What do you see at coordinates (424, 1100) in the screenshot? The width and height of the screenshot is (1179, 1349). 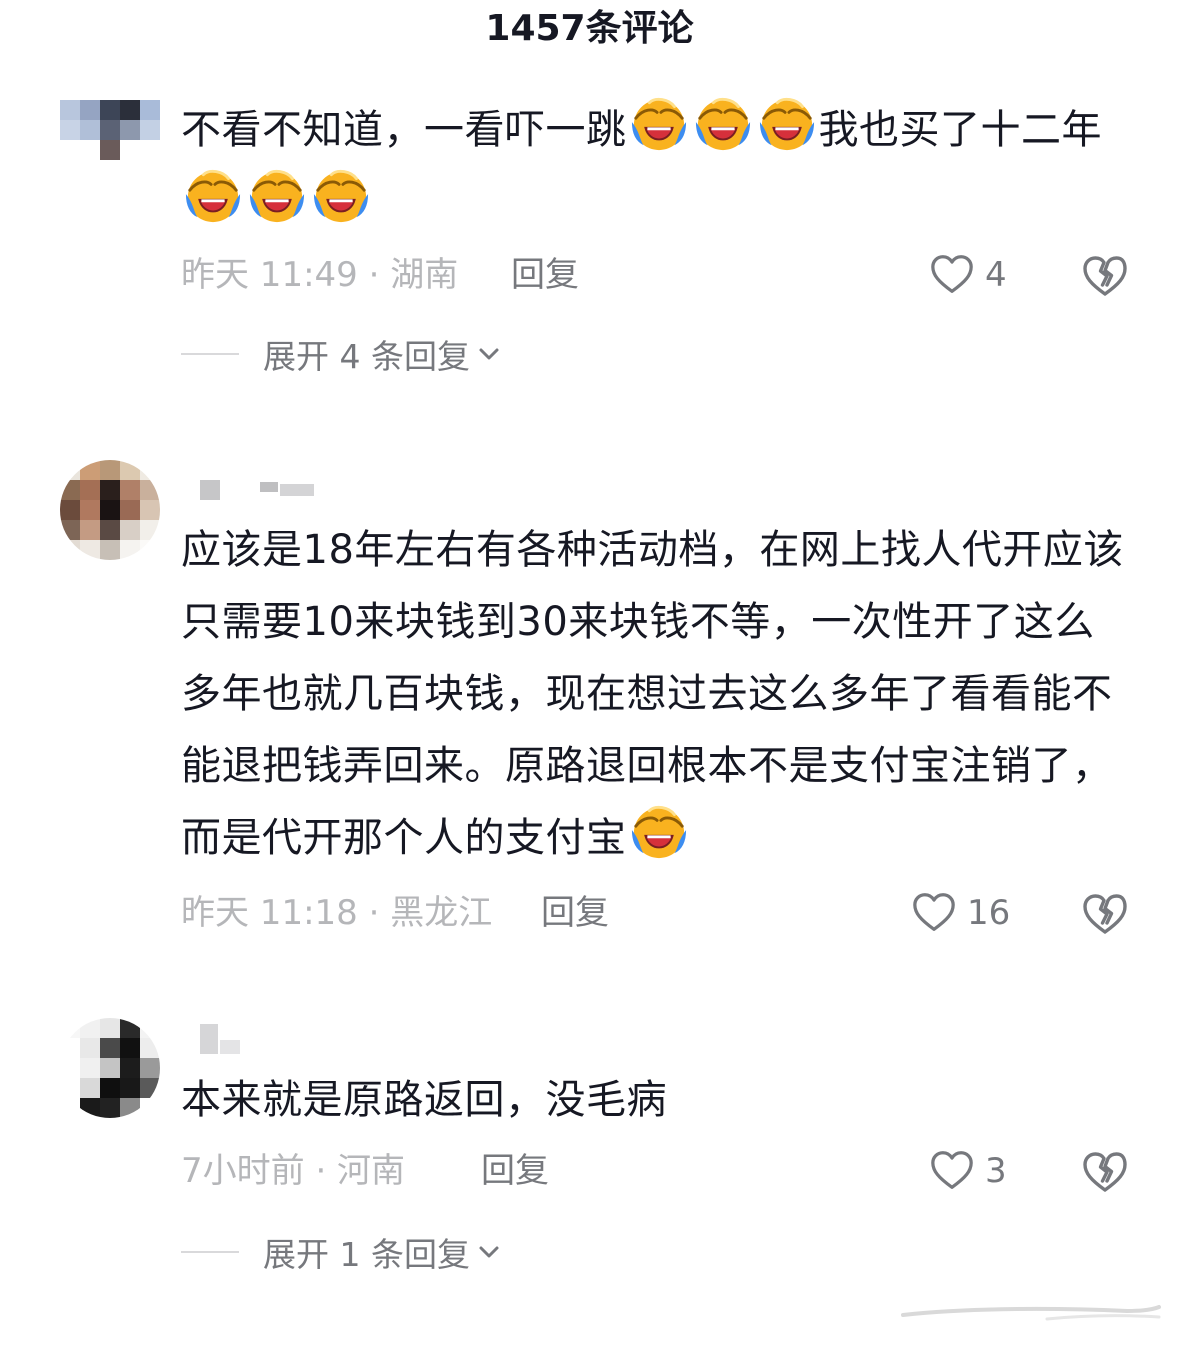 I see `comment-text-segment: 本来就是原路返回，没毛病` at bounding box center [424, 1100].